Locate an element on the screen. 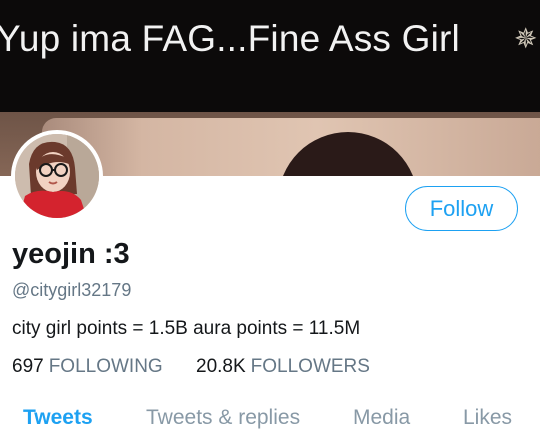 This screenshot has width=540, height=446. avatar-photo is located at coordinates (57, 176).